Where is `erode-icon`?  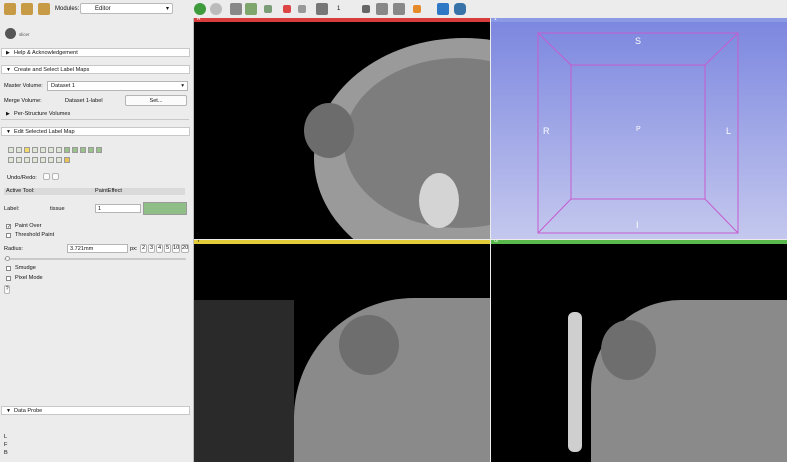
erode-icon is located at coordinates (67, 150).